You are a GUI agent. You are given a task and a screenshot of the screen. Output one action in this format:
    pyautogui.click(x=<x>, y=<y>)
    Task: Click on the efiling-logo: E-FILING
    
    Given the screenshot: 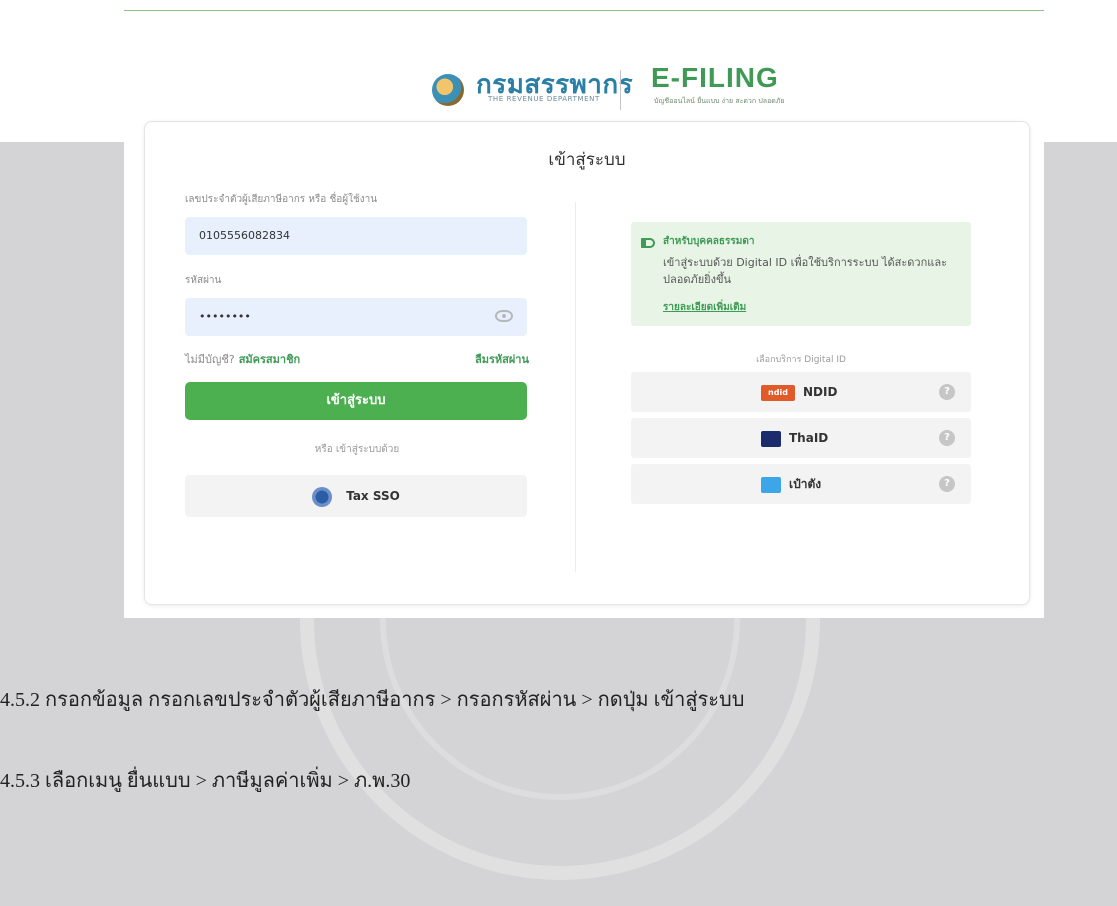 What is the action you would take?
    pyautogui.click(x=715, y=77)
    